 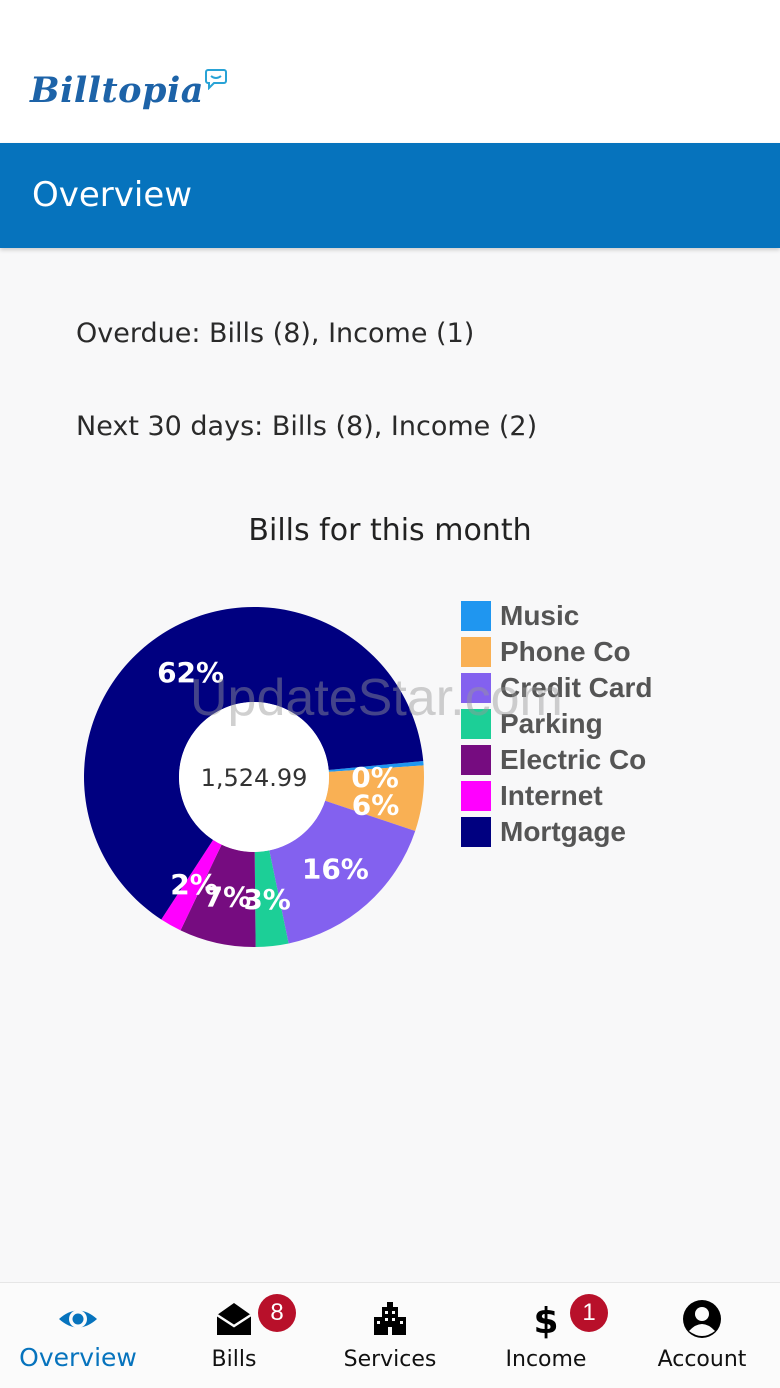 I want to click on nav-overview: Overview, so click(x=78, y=1335).